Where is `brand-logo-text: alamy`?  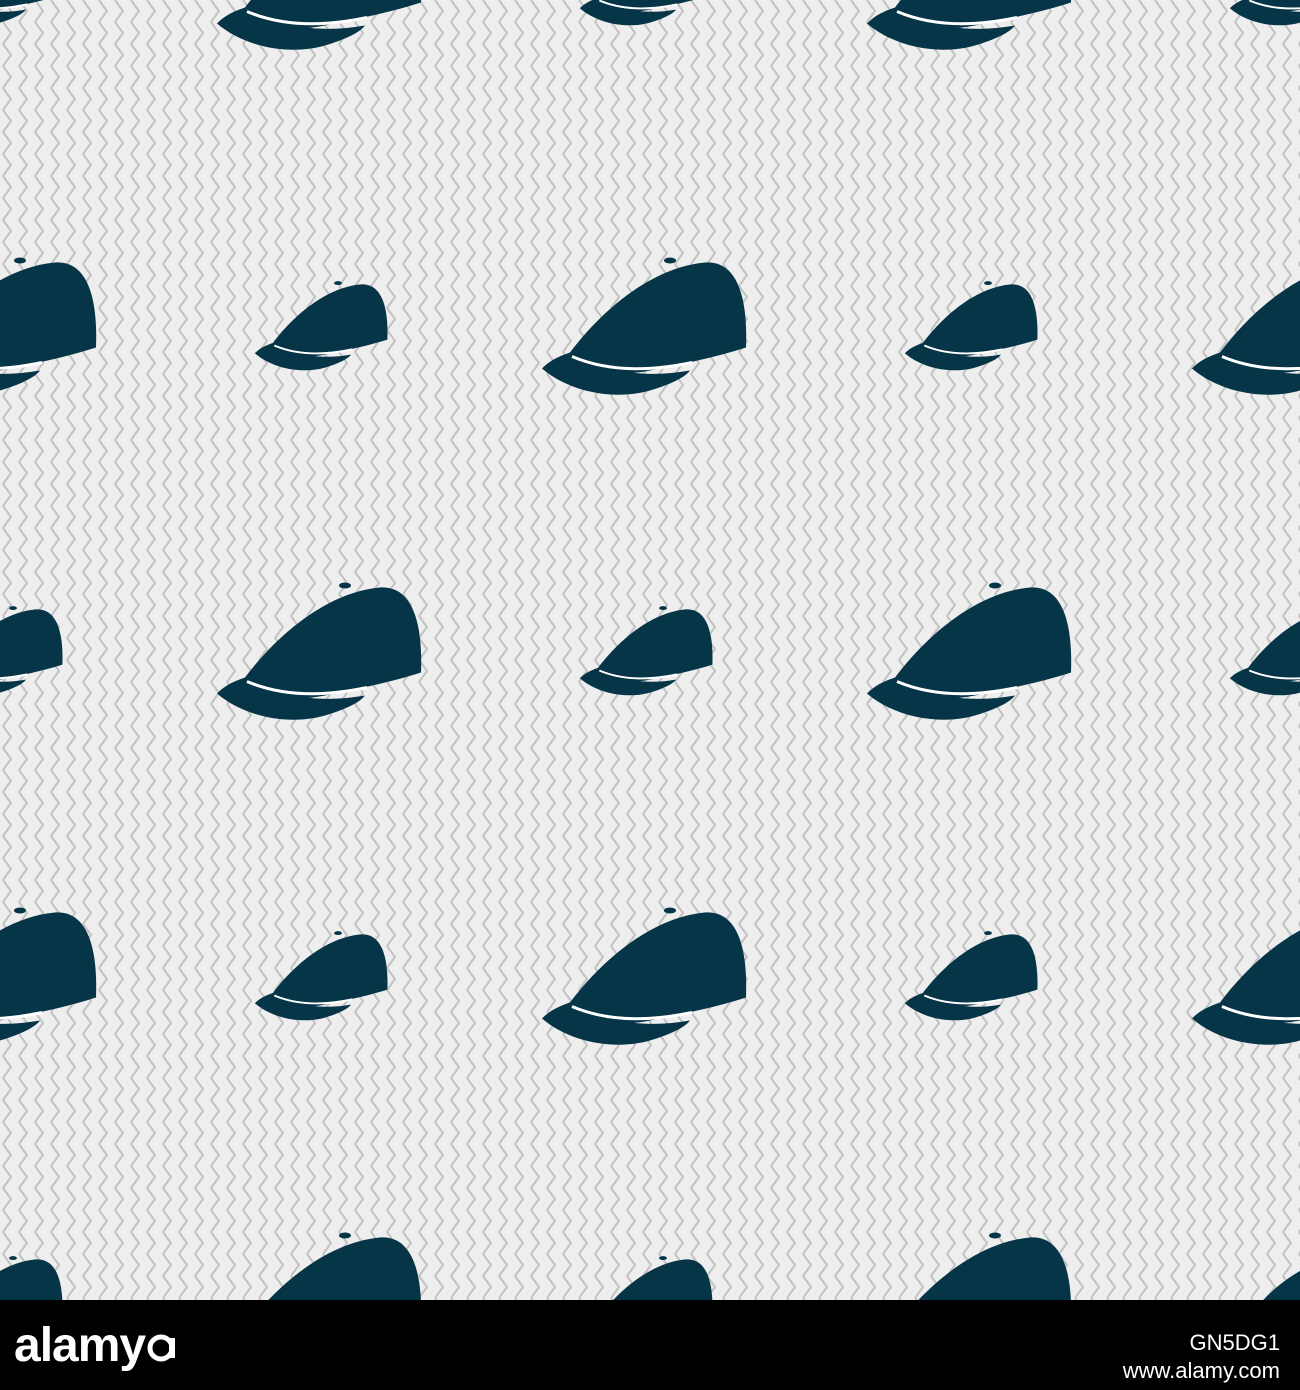
brand-logo-text: alamy is located at coordinates (80, 1345).